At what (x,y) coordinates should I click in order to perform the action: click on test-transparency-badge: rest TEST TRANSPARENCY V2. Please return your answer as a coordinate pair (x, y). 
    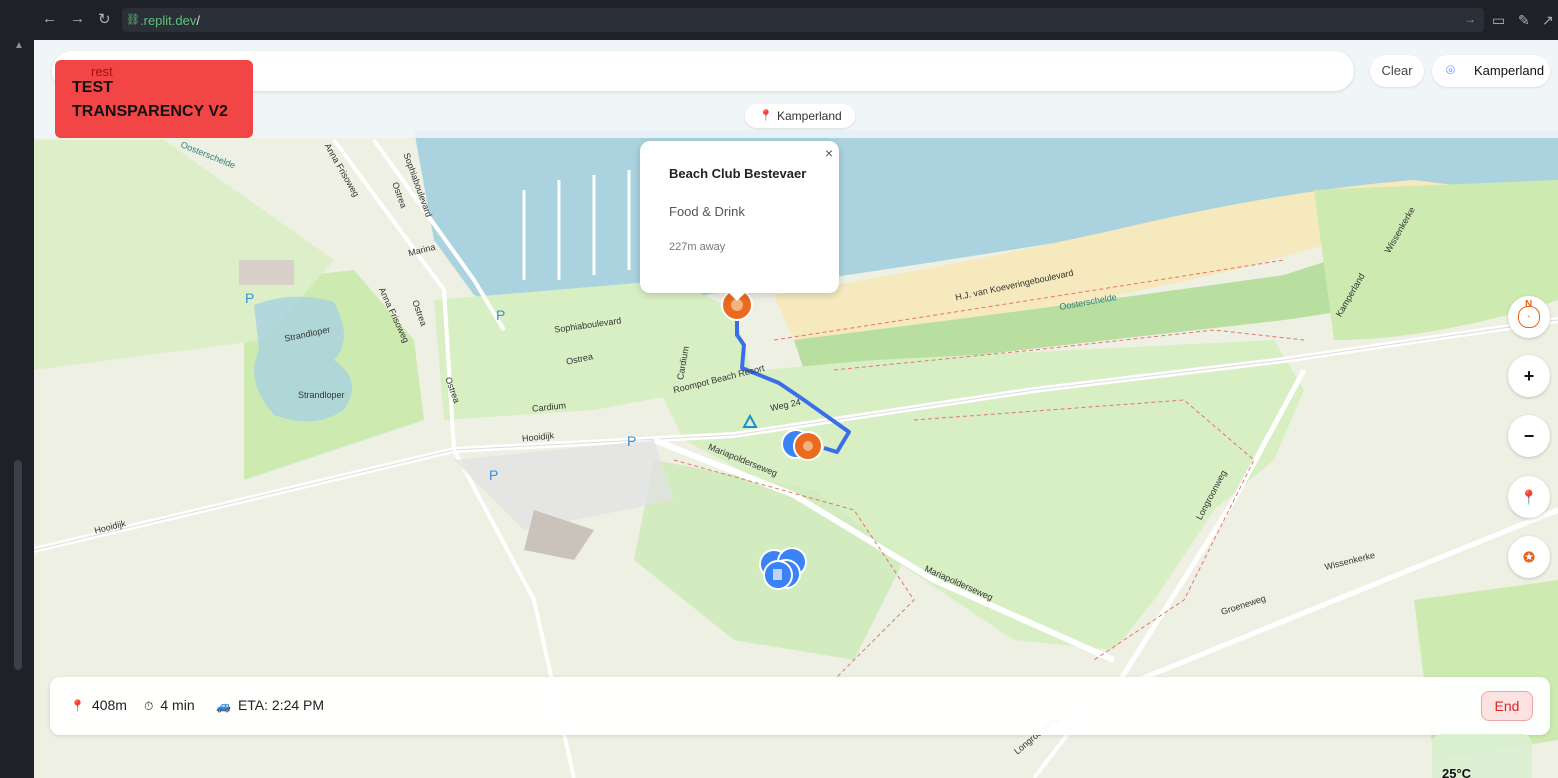
    Looking at the image, I should click on (154, 99).